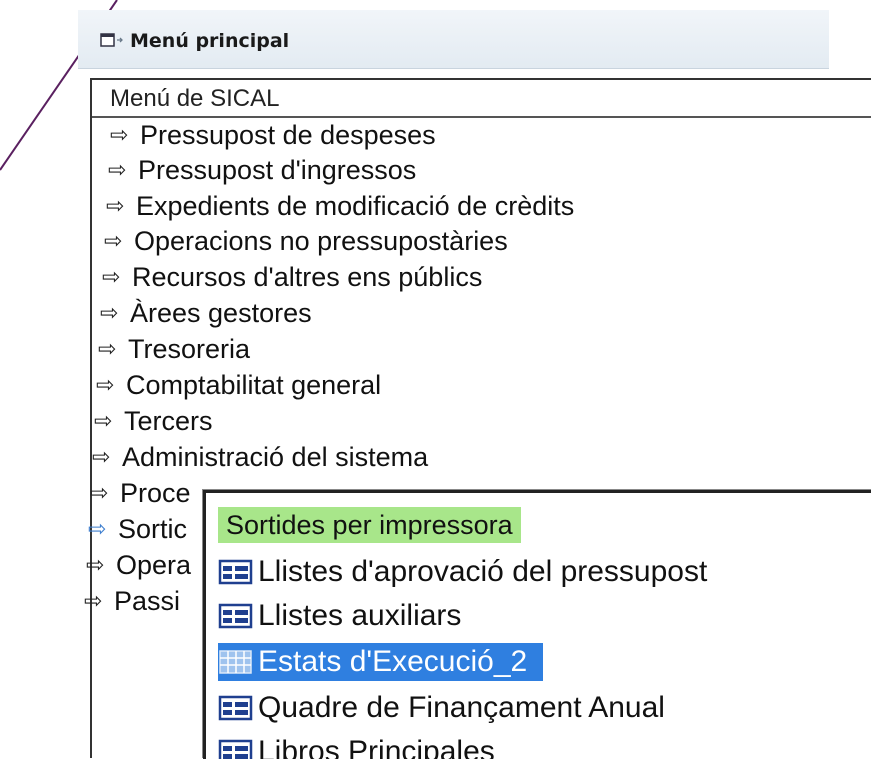  Describe the element at coordinates (210, 41) in the screenshot. I see `window-title: Menú principal` at that location.